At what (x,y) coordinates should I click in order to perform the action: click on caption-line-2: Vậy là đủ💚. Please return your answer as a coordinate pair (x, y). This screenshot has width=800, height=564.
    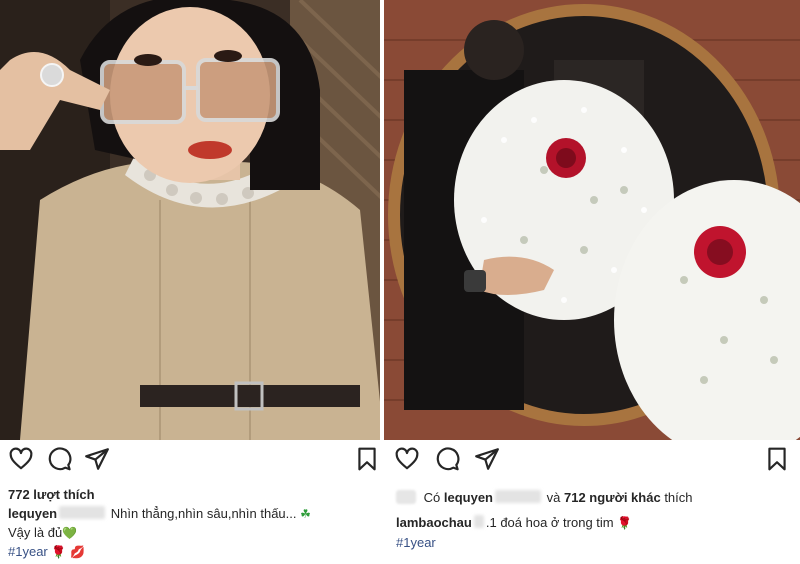
    Looking at the image, I should click on (42, 533).